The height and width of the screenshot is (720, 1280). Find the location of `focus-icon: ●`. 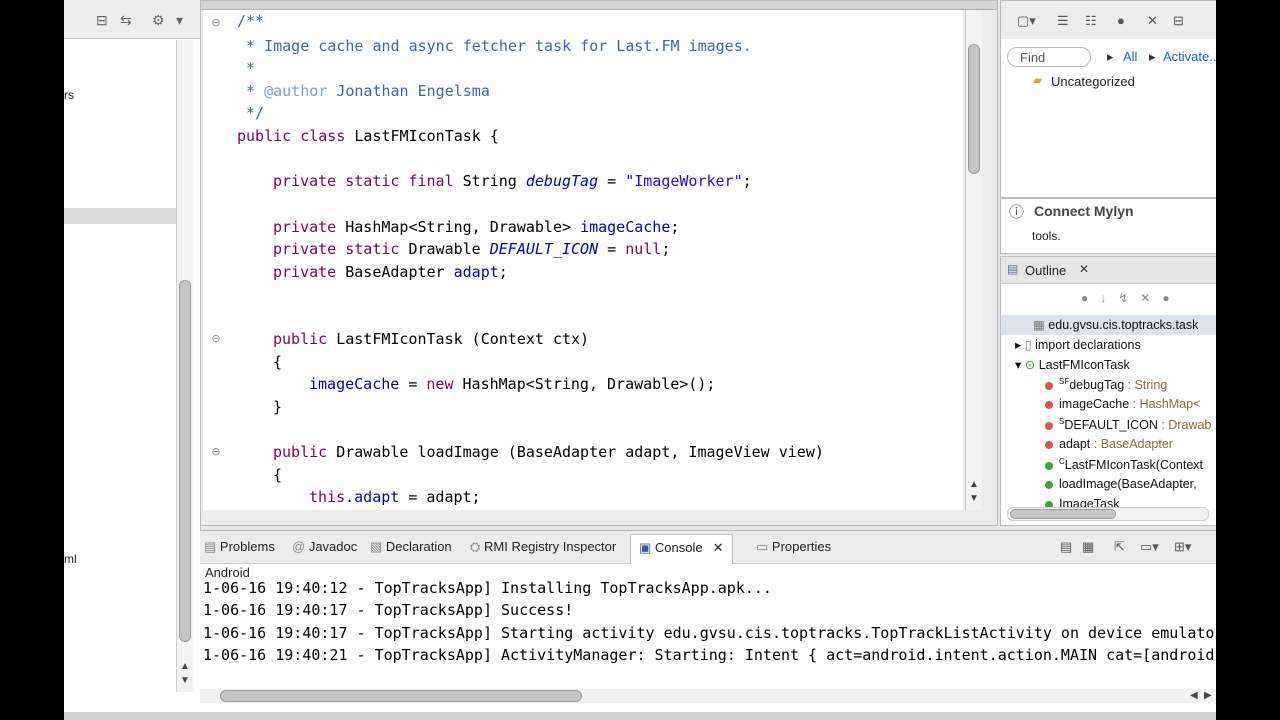

focus-icon: ● is located at coordinates (1121, 20).